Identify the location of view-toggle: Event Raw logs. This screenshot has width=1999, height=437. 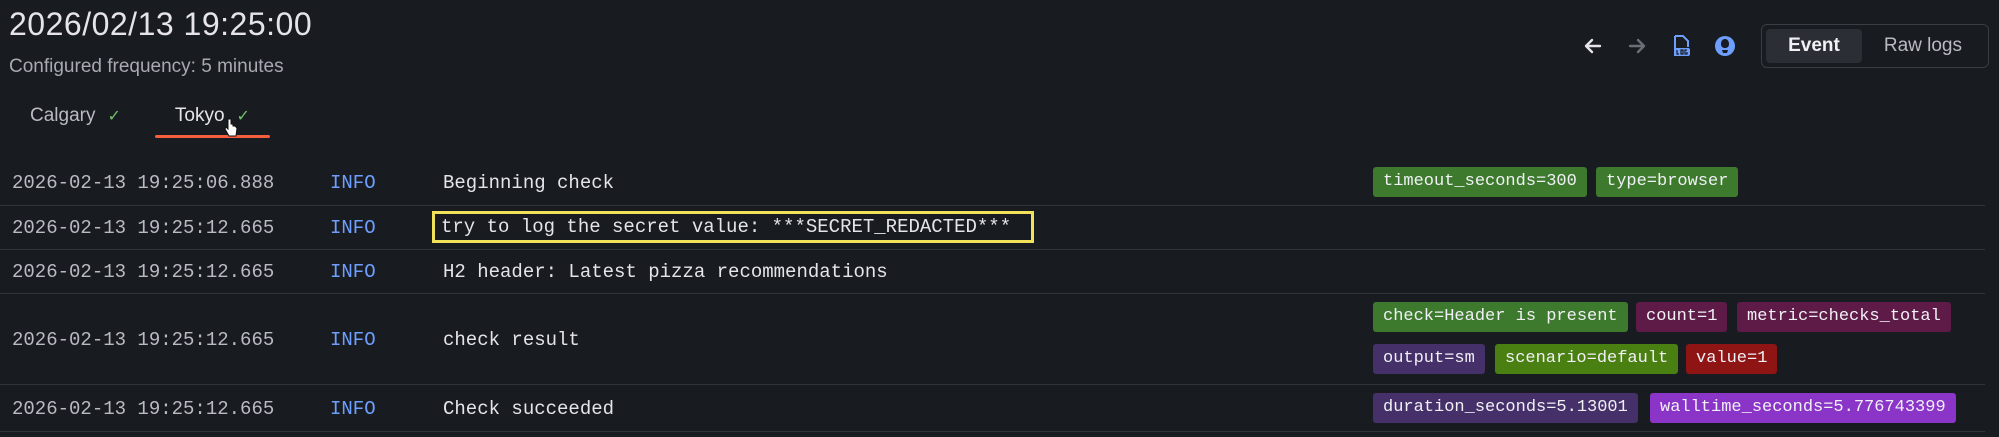
(1875, 46).